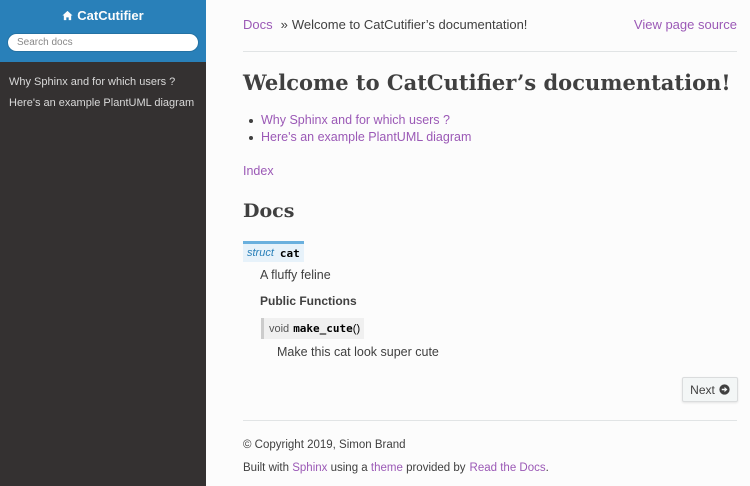  Describe the element at coordinates (356, 328) in the screenshot. I see `function-parens: ()` at that location.